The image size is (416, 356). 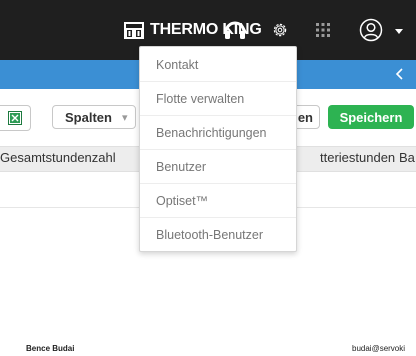 I want to click on column-header: Gesamtstundenzahl, so click(x=58, y=157).